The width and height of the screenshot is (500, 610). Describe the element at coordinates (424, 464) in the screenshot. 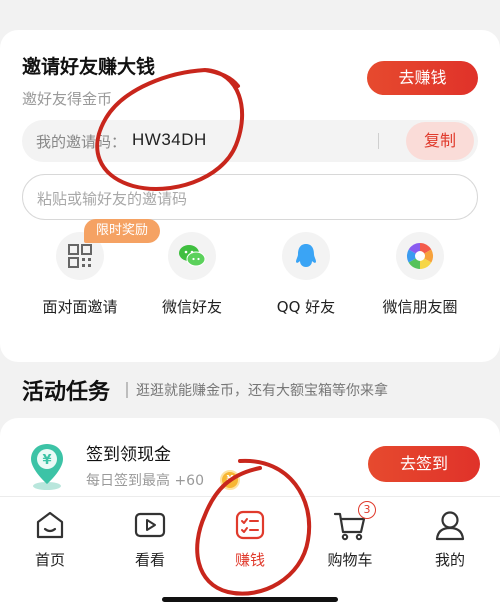

I see `signin-button: 去签到` at that location.